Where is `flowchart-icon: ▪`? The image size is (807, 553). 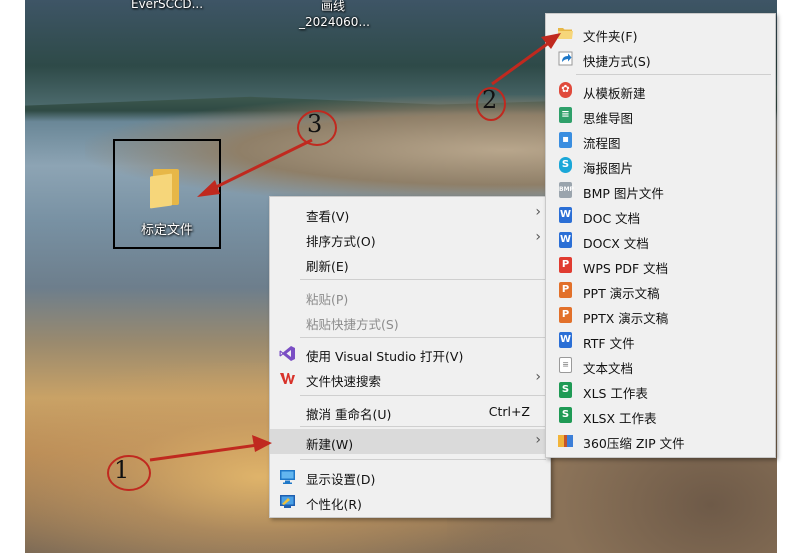 flowchart-icon: ▪ is located at coordinates (565, 140).